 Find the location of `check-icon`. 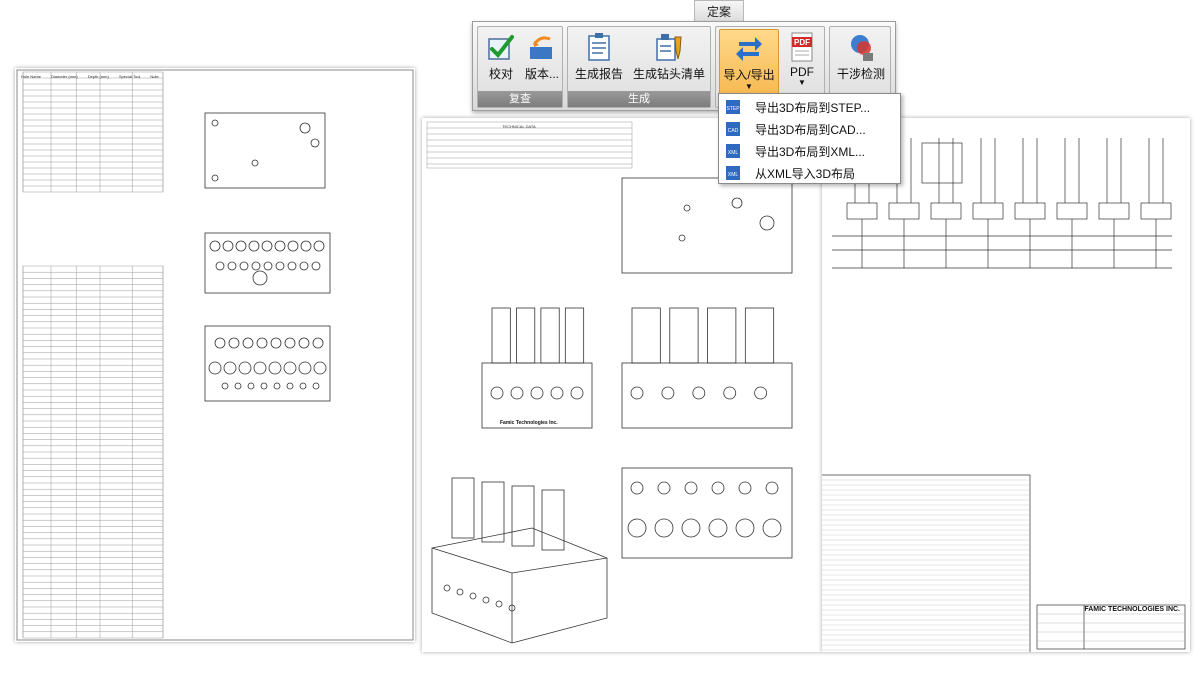

check-icon is located at coordinates (501, 47).